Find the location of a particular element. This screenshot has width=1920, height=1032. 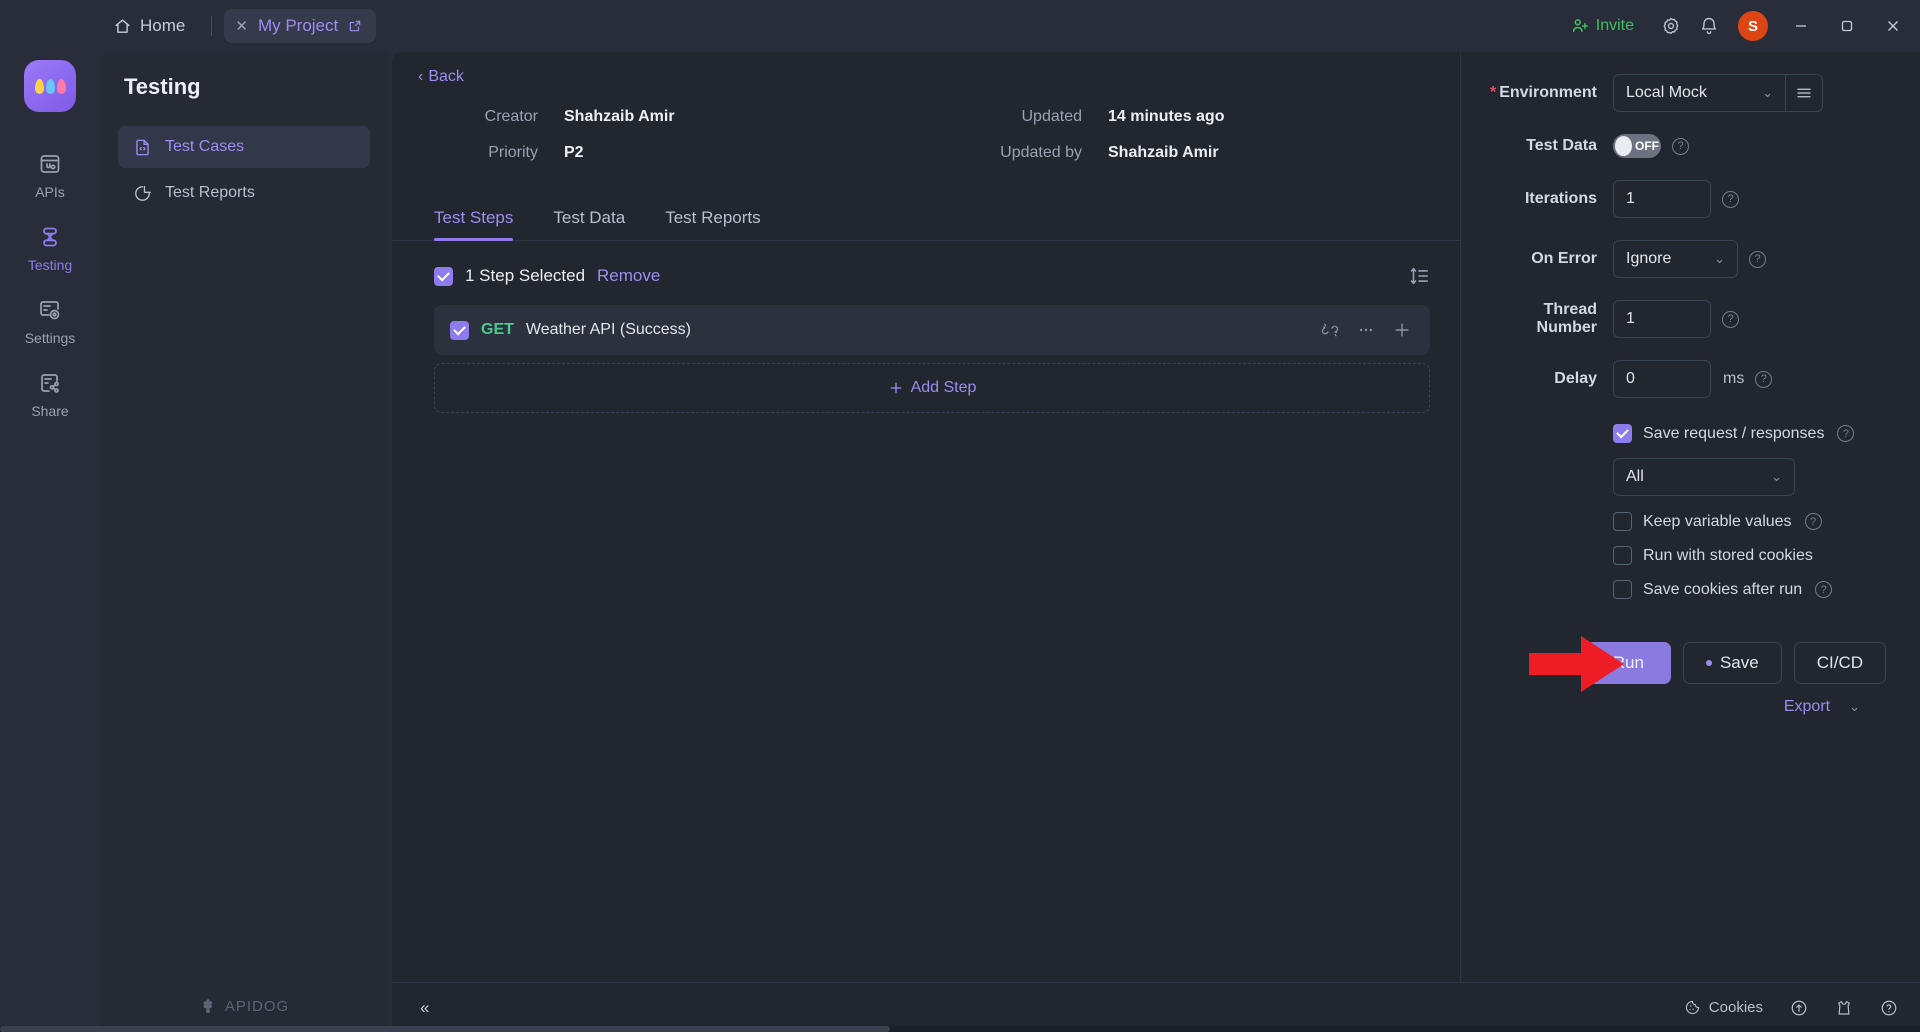

rail-item-settings: Settings is located at coordinates (50, 322).